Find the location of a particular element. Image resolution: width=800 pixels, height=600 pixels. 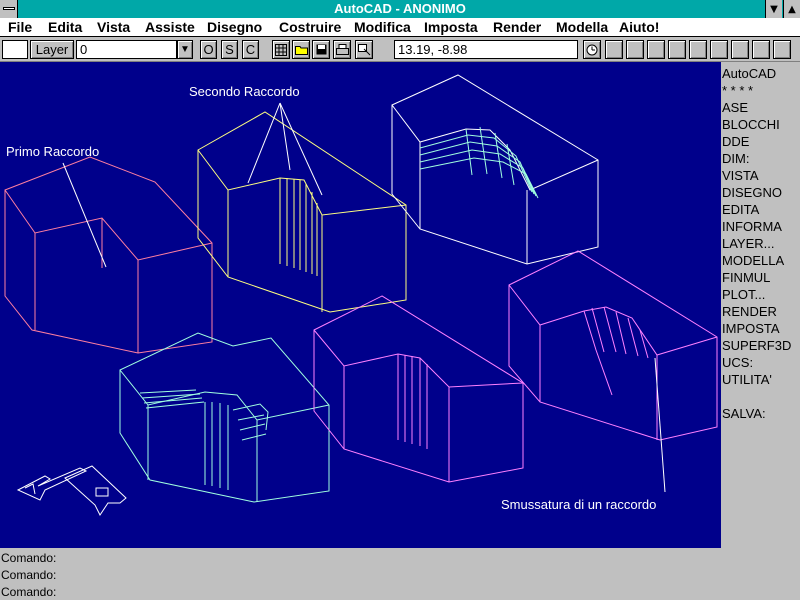

solid-smussatura is located at coordinates (613, 345).